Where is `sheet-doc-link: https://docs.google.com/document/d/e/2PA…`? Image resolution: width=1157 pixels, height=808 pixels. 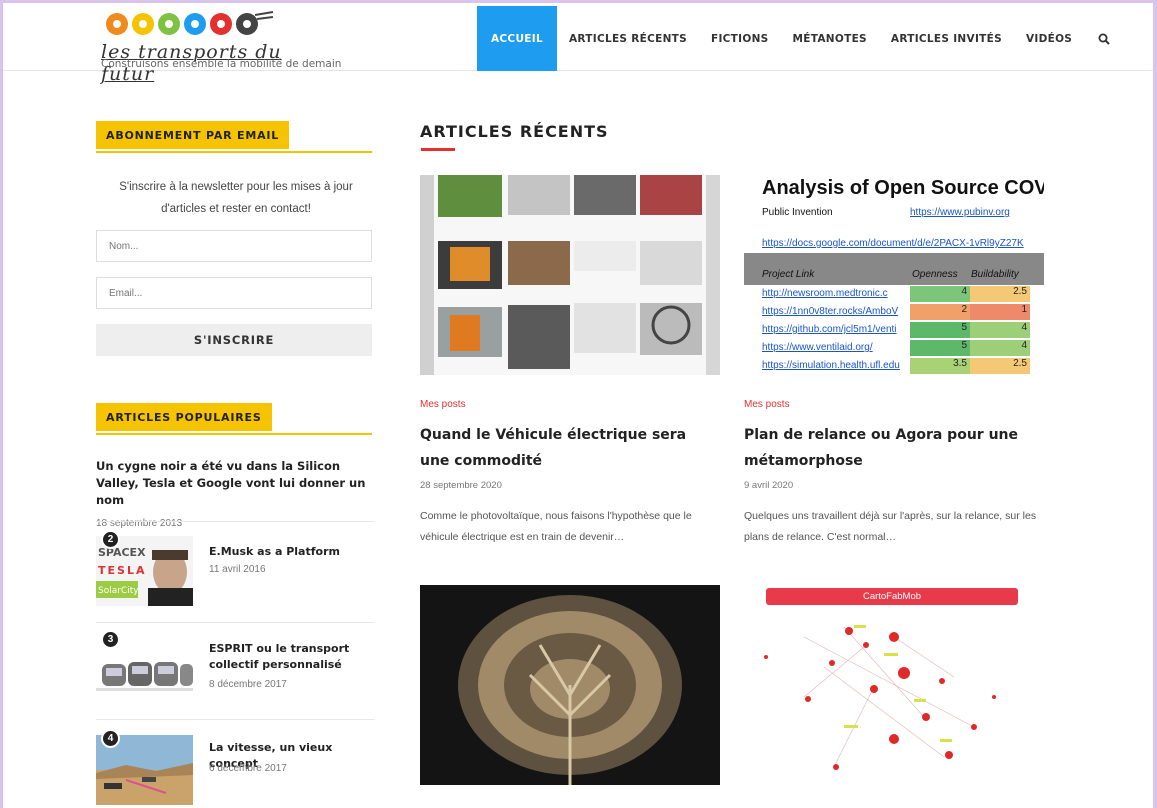
sheet-doc-link: https://docs.google.com/document/d/e/2PA… is located at coordinates (893, 243).